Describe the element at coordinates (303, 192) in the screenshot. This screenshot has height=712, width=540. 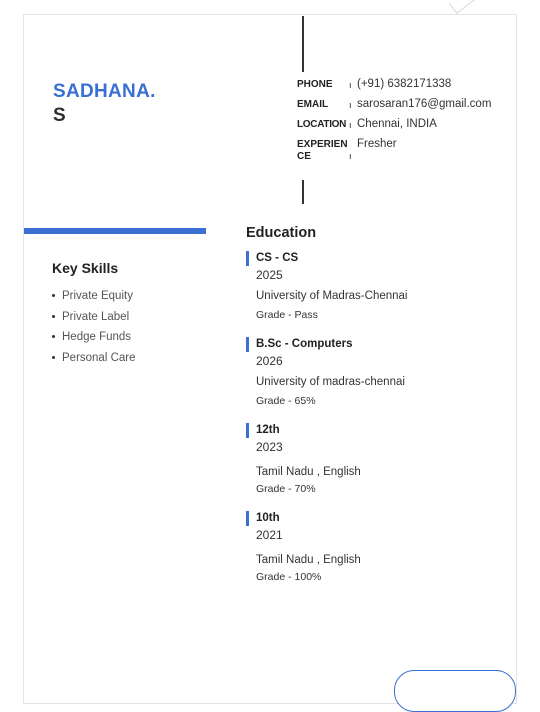
I see `divider-line-bottom` at that location.